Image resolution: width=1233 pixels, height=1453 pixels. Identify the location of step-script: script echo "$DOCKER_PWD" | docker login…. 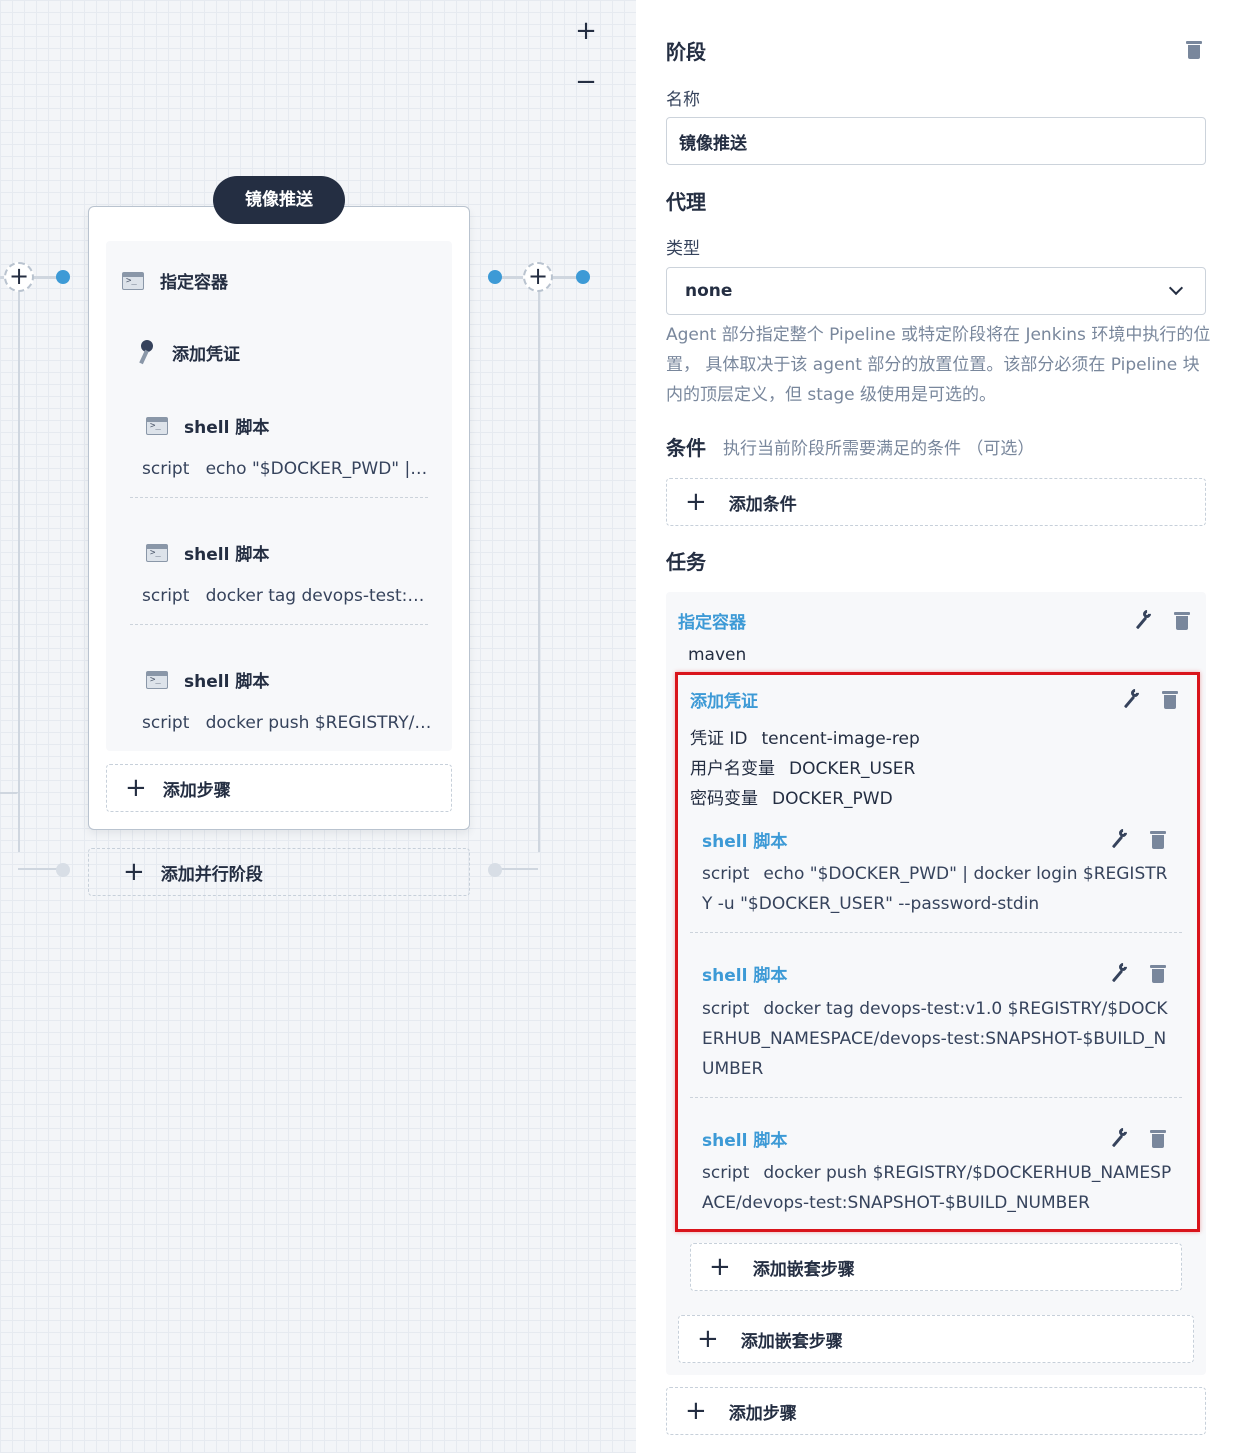
(287, 469).